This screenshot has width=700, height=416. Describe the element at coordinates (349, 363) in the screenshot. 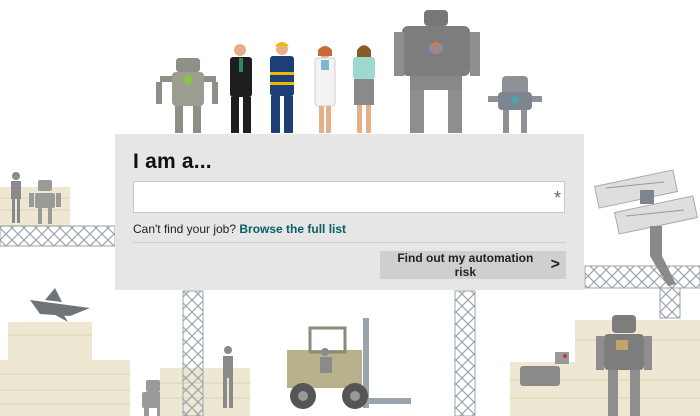

I see `forklift-icon` at that location.